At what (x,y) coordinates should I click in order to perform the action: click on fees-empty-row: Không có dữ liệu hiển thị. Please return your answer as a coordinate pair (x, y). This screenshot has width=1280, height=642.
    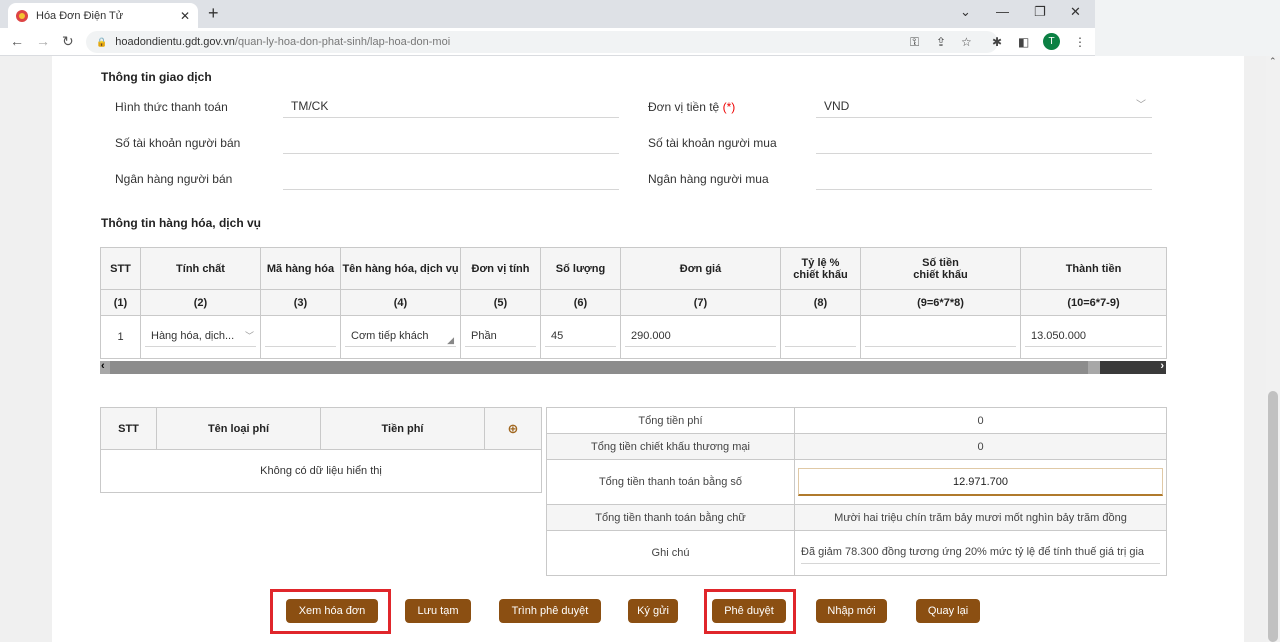
    Looking at the image, I should click on (321, 471).